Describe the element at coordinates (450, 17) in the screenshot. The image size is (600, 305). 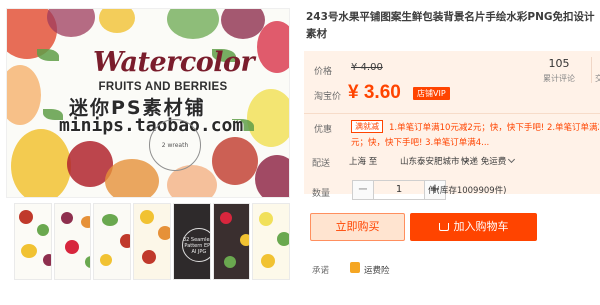
I see `product-title: 243号水果平铺图案生鲜包装背景名片手绘水彩PNG免扣设计` at that location.